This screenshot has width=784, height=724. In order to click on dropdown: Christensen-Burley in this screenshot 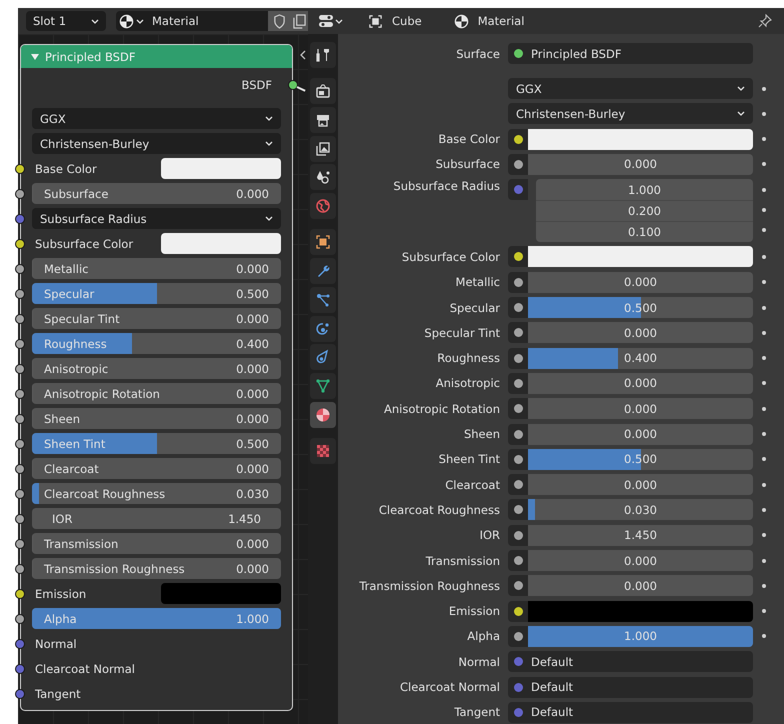, I will do `click(156, 143)`.